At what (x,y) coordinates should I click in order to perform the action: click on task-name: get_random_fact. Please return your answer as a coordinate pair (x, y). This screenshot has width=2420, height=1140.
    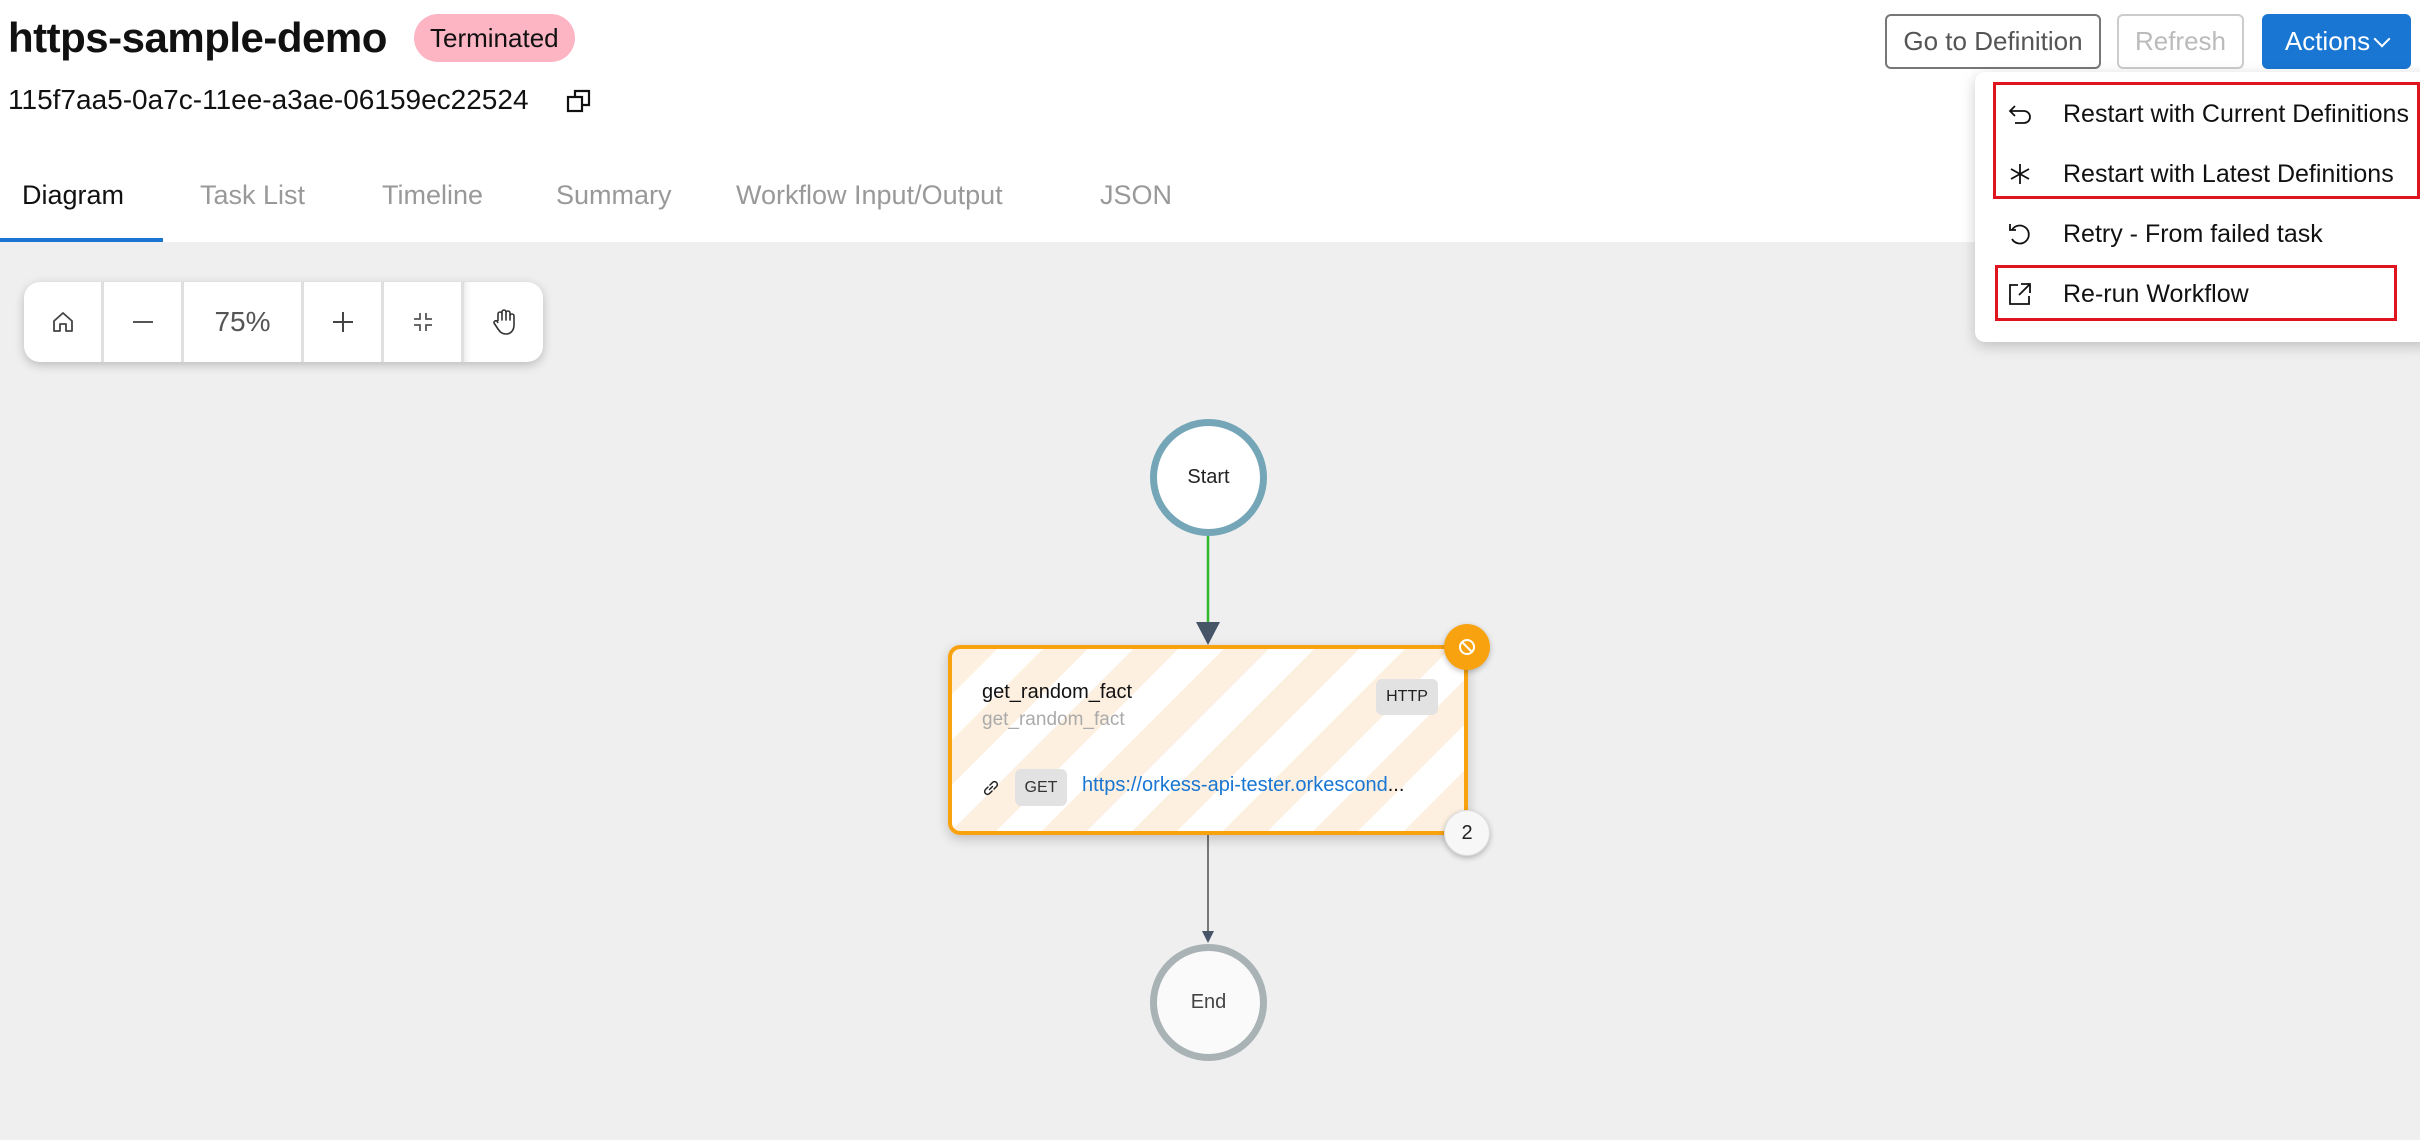
    Looking at the image, I should click on (1057, 692).